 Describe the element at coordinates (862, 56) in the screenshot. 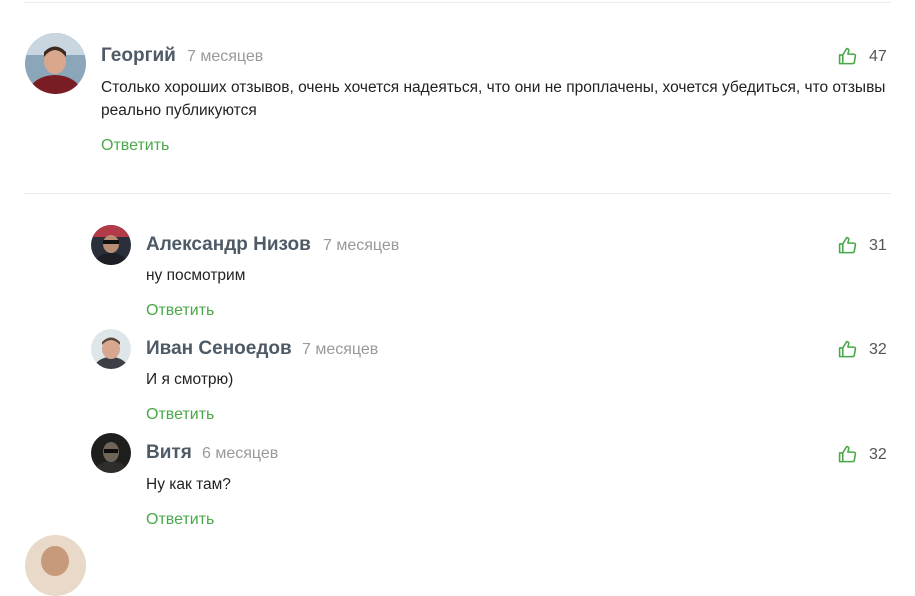

I see `like-counter: 47` at that location.